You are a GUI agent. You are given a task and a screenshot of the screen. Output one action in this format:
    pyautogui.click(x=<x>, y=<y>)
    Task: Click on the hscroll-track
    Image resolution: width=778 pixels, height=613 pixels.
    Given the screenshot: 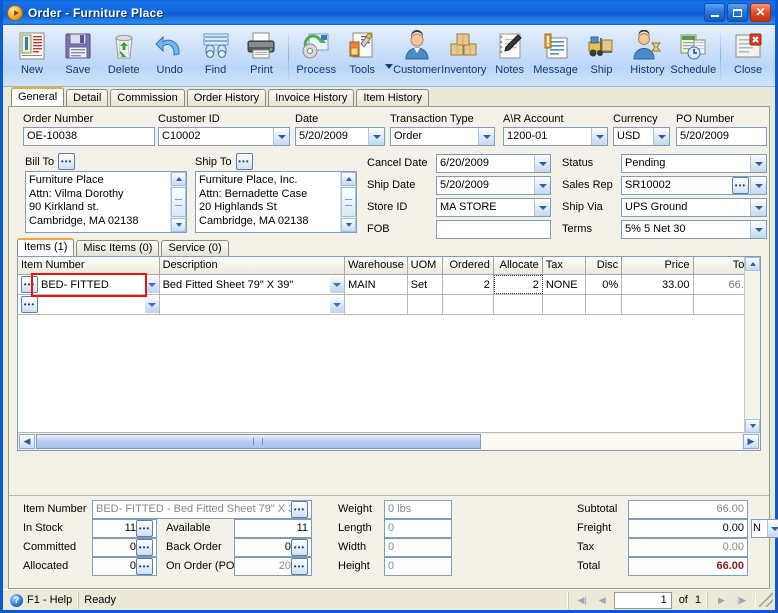 What is the action you would take?
    pyautogui.click(x=389, y=441)
    